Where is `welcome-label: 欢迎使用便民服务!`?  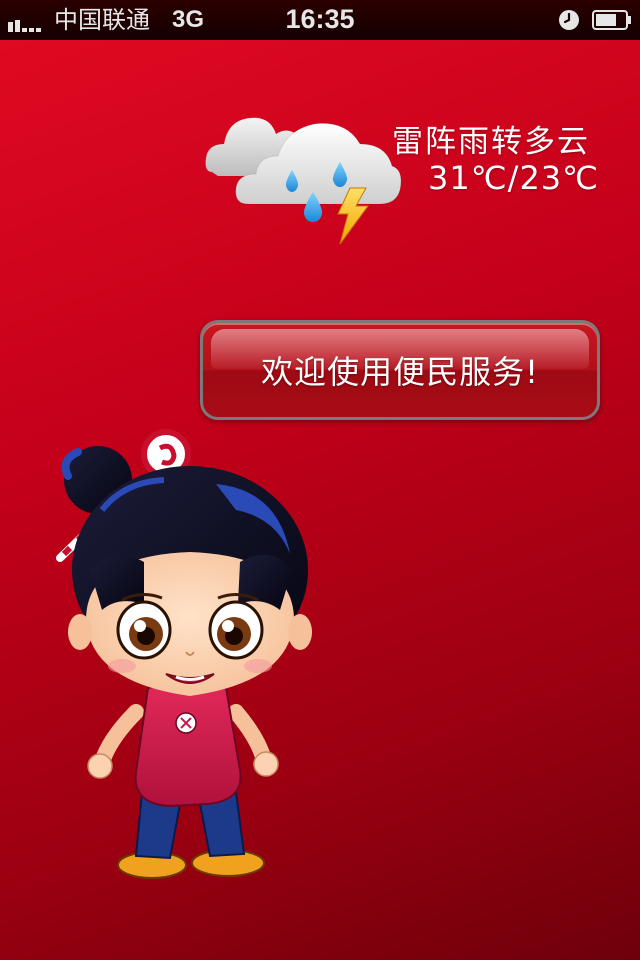
welcome-label: 欢迎使用便民服务! is located at coordinates (400, 372).